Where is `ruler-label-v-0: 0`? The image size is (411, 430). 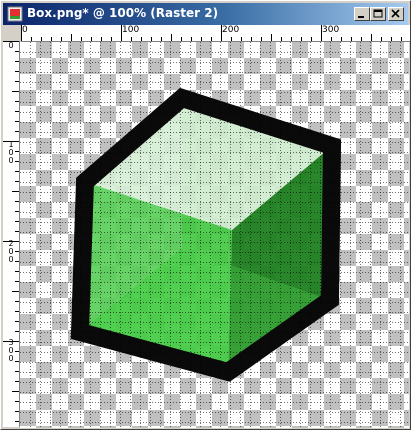 ruler-label-v-0: 0 is located at coordinates (11, 45).